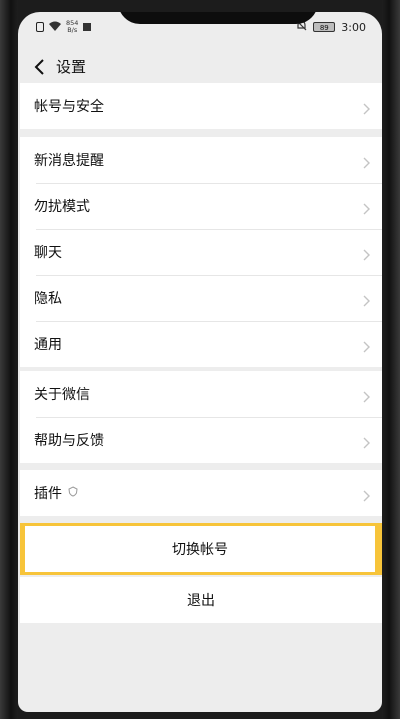 This screenshot has width=400, height=719. I want to click on network-speed-unit: B/s, so click(72, 30).